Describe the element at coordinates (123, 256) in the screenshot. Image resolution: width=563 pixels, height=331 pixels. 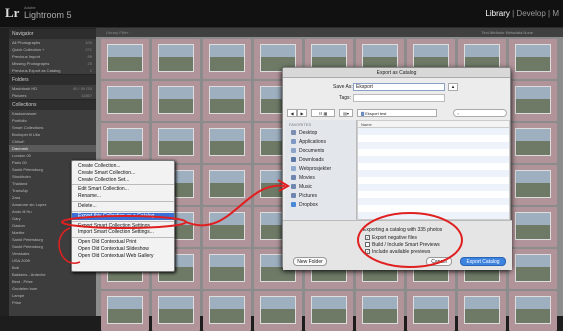
I see `context-menu-item: Open Old Contextual Web Gallery` at that location.